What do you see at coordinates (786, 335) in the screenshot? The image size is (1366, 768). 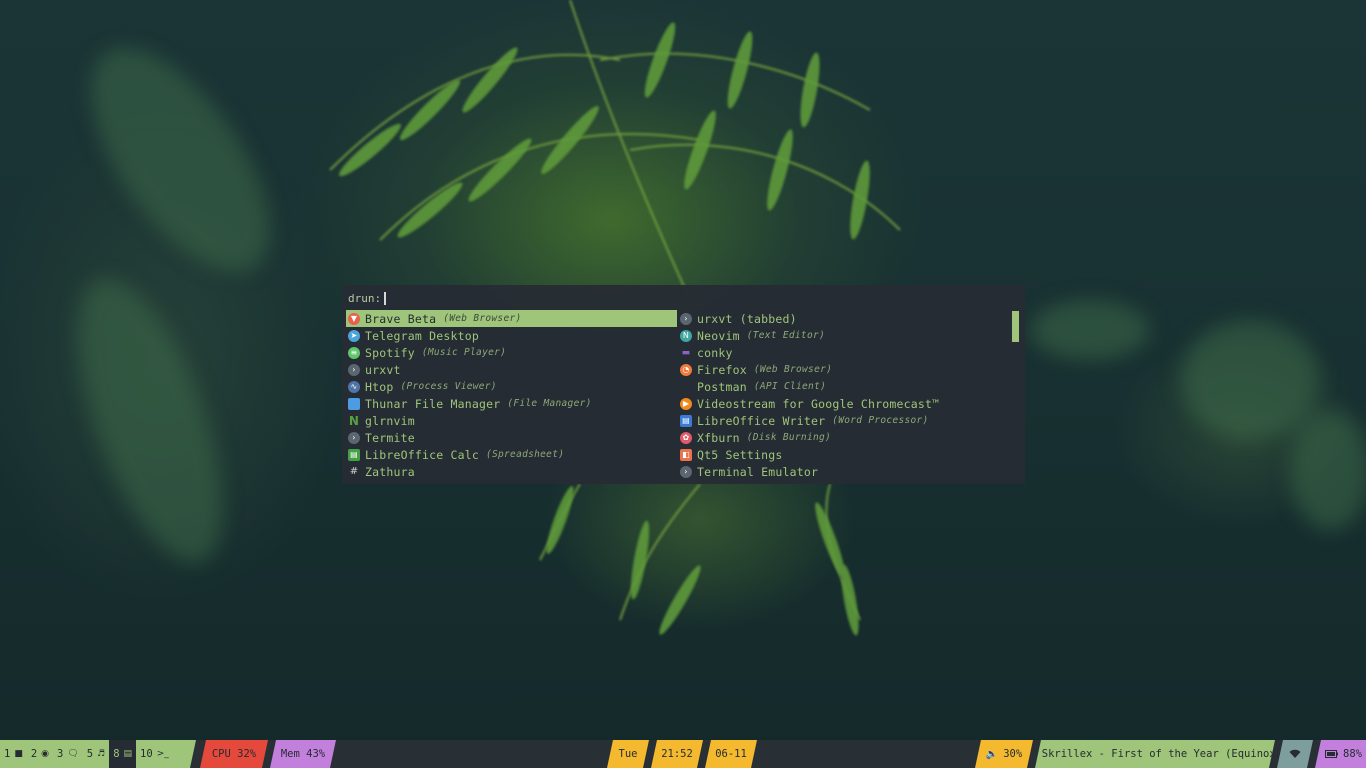 I see `entry-generic-name: (Text Editor)` at bounding box center [786, 335].